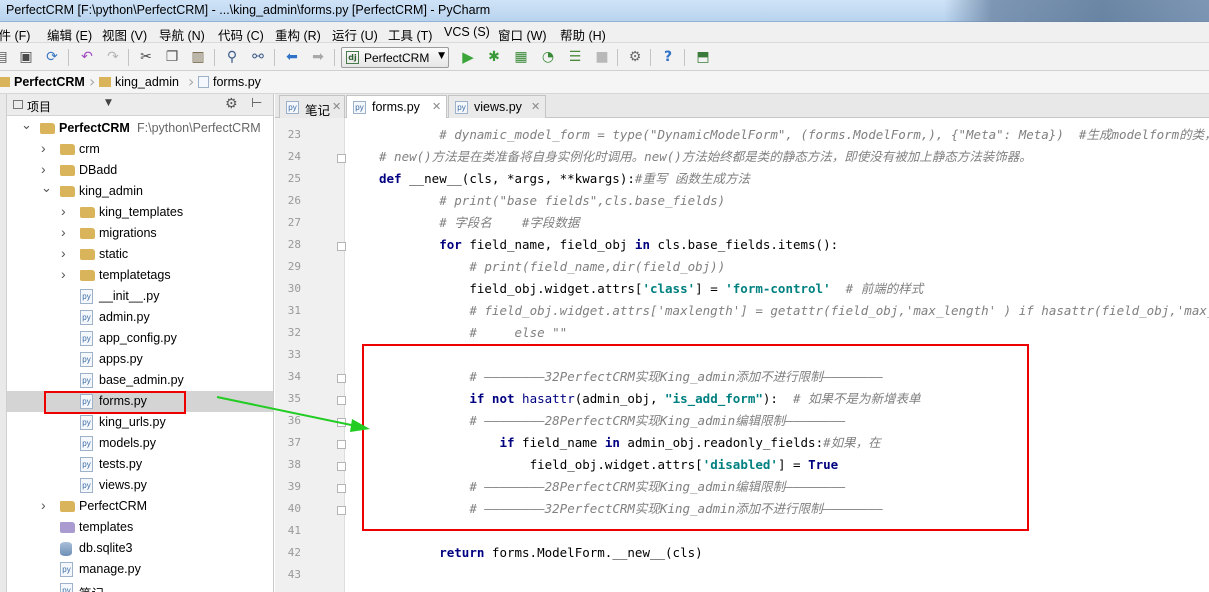 This screenshot has height=592, width=1209. What do you see at coordinates (602, 57) in the screenshot?
I see `stop-icon: ■` at bounding box center [602, 57].